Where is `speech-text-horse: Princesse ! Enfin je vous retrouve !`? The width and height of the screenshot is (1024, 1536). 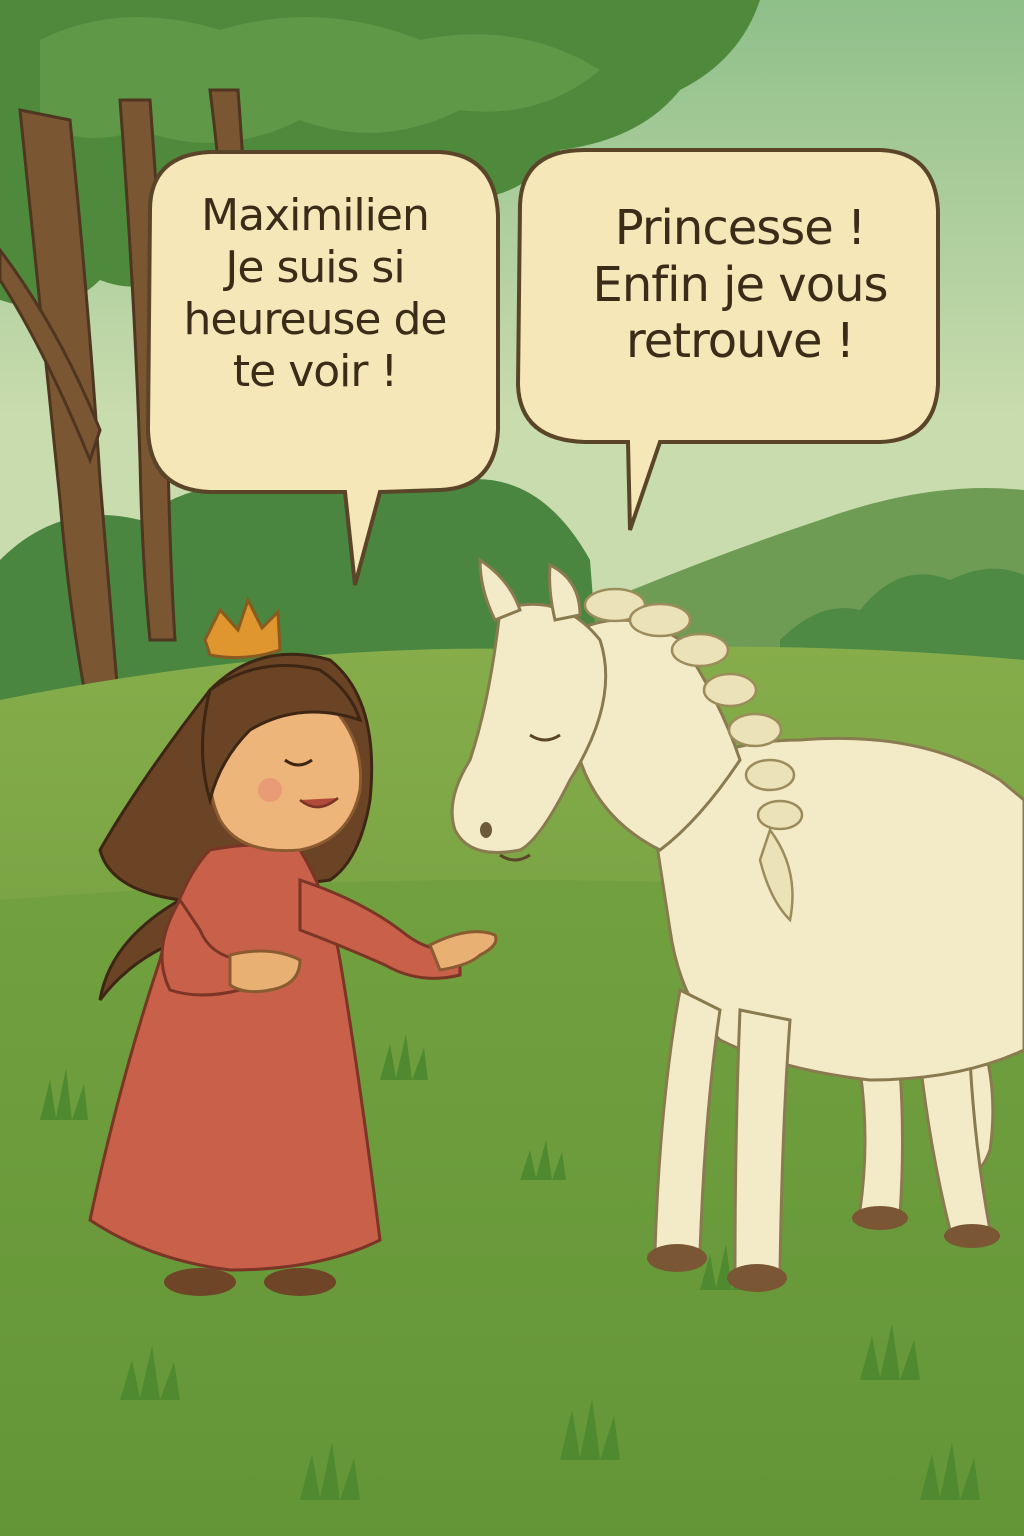
speech-text-horse: Princesse ! Enfin je vous retrouve ! is located at coordinates (740, 285).